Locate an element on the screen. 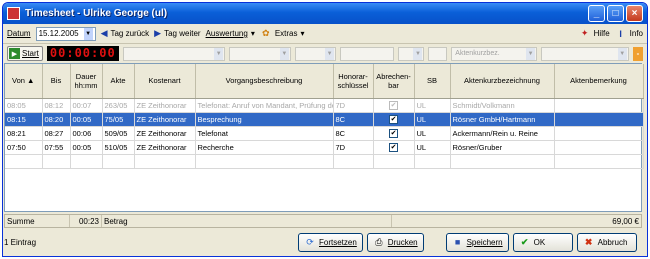  combo-1: ▼ is located at coordinates (174, 53).